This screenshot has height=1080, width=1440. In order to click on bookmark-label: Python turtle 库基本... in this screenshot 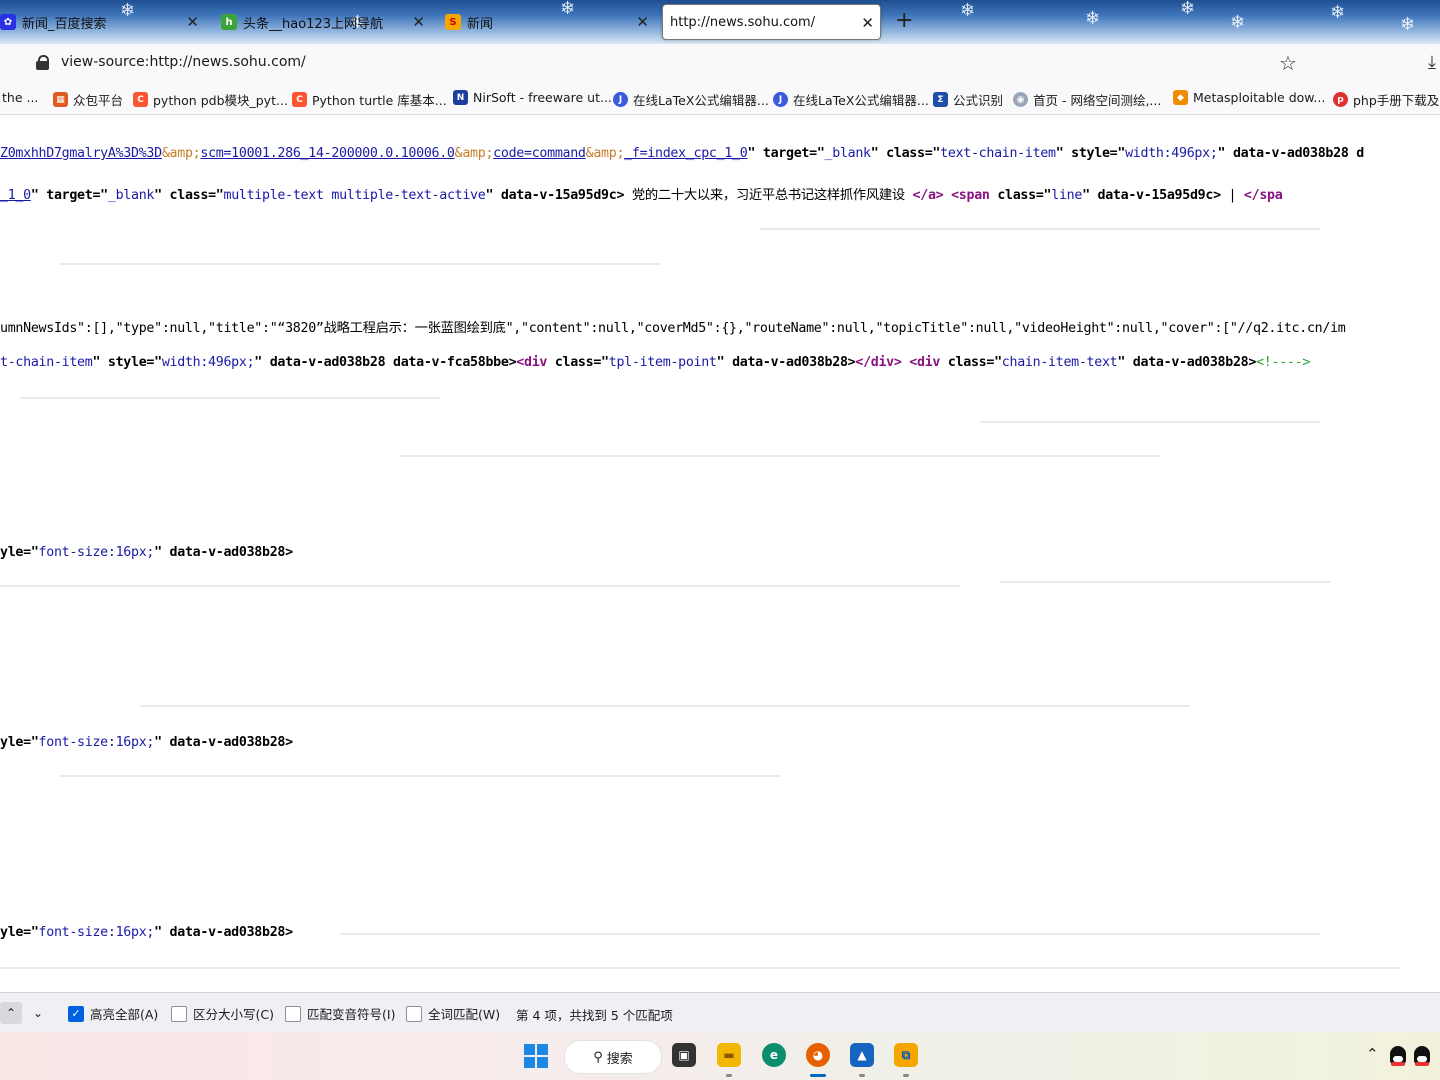, I will do `click(379, 100)`.